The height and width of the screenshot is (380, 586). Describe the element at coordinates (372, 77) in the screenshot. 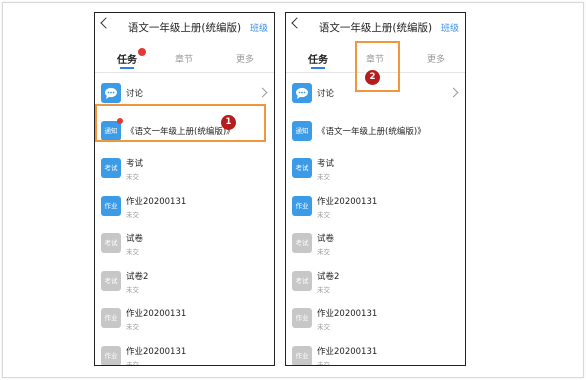

I see `step-number-2: 2` at that location.